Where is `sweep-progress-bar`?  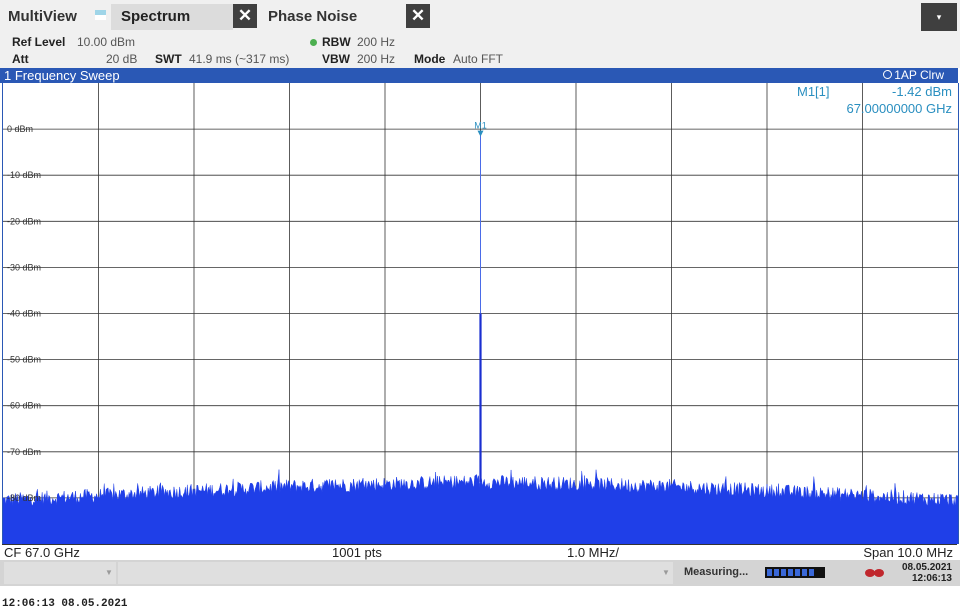
sweep-progress-bar is located at coordinates (795, 572).